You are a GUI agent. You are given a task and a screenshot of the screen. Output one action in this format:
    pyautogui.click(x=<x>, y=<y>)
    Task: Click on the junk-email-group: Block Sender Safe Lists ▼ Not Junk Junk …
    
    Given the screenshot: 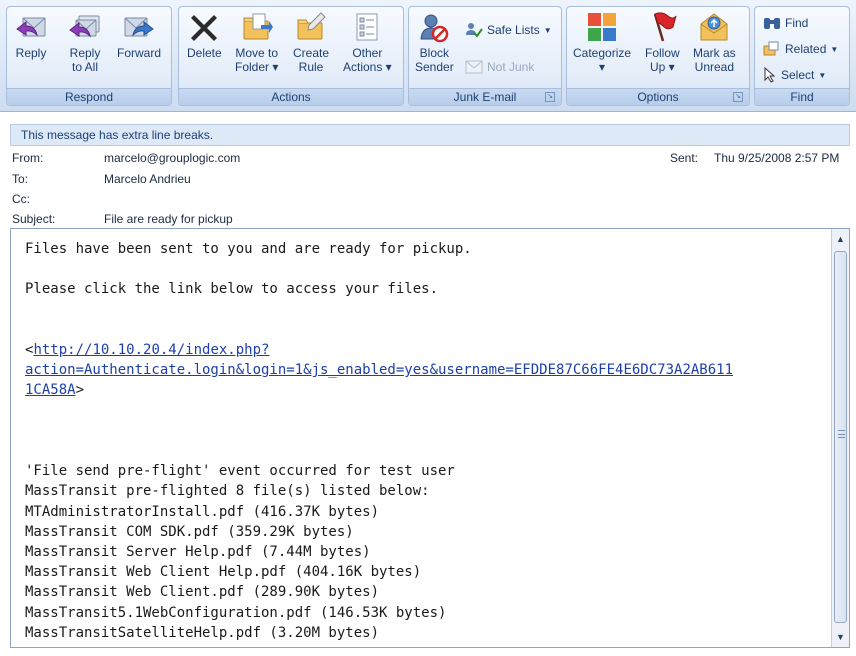 What is the action you would take?
    pyautogui.click(x=485, y=56)
    